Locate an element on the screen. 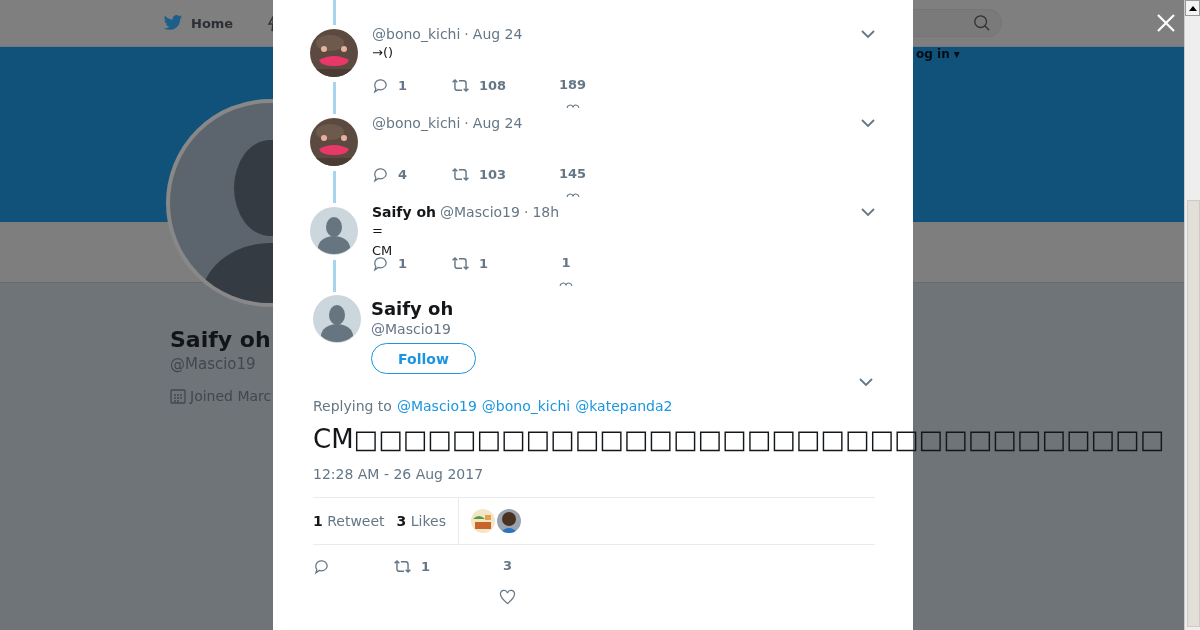 This screenshot has height=630, width=1200. retweet-stat: 1 Retweet is located at coordinates (349, 521).